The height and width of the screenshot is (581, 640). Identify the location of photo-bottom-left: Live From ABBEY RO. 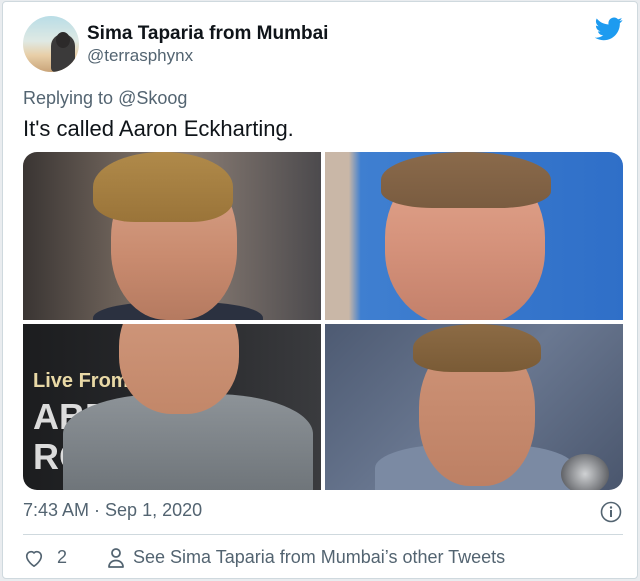
(172, 407).